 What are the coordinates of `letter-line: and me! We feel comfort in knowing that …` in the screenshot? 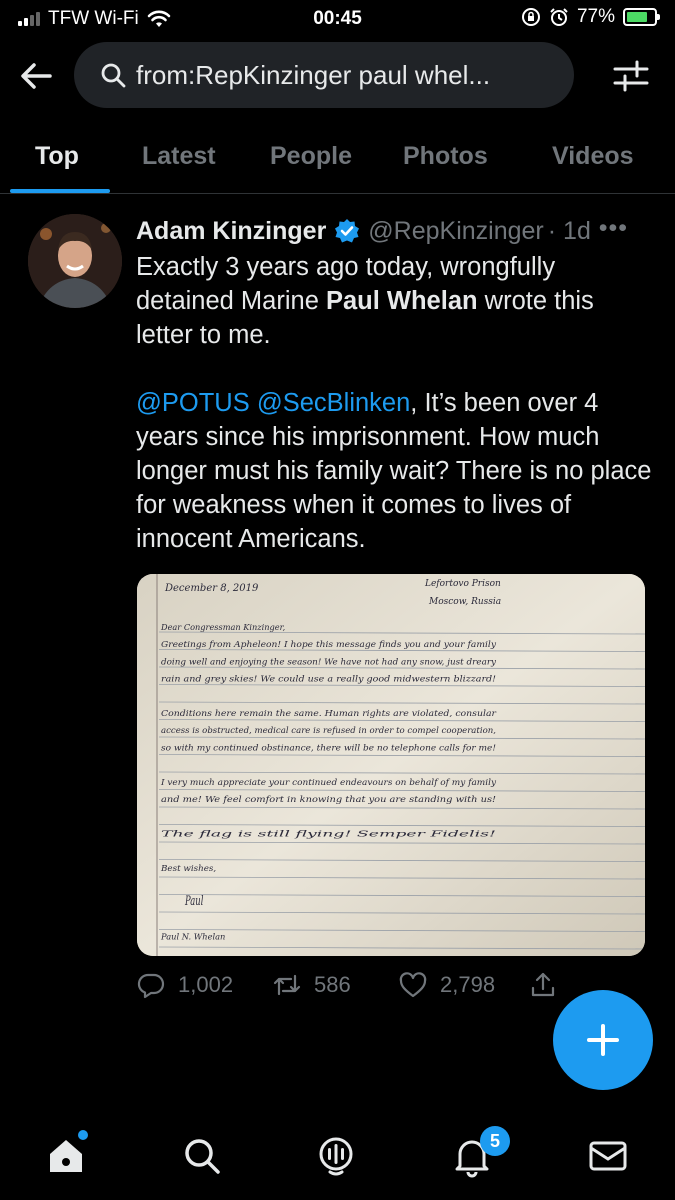 It's located at (328, 799).